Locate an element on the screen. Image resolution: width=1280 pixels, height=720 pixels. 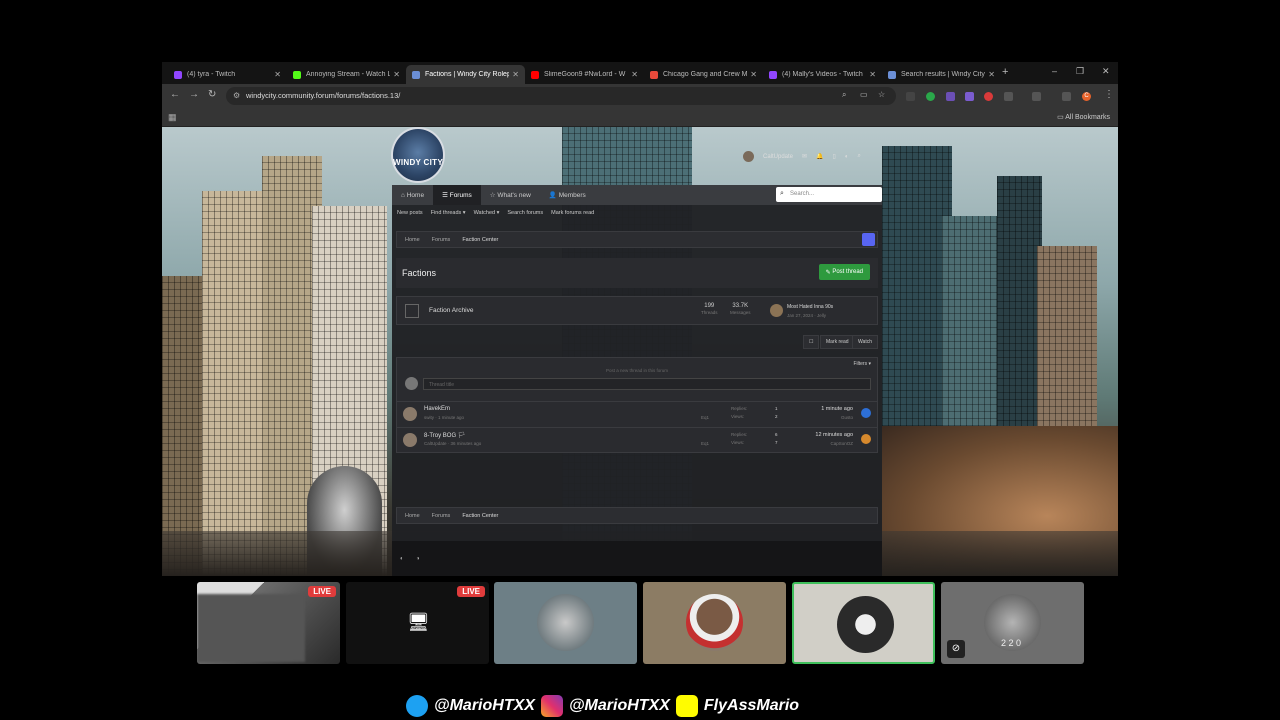
thread-title: HavekEm is located at coordinates (437, 409).